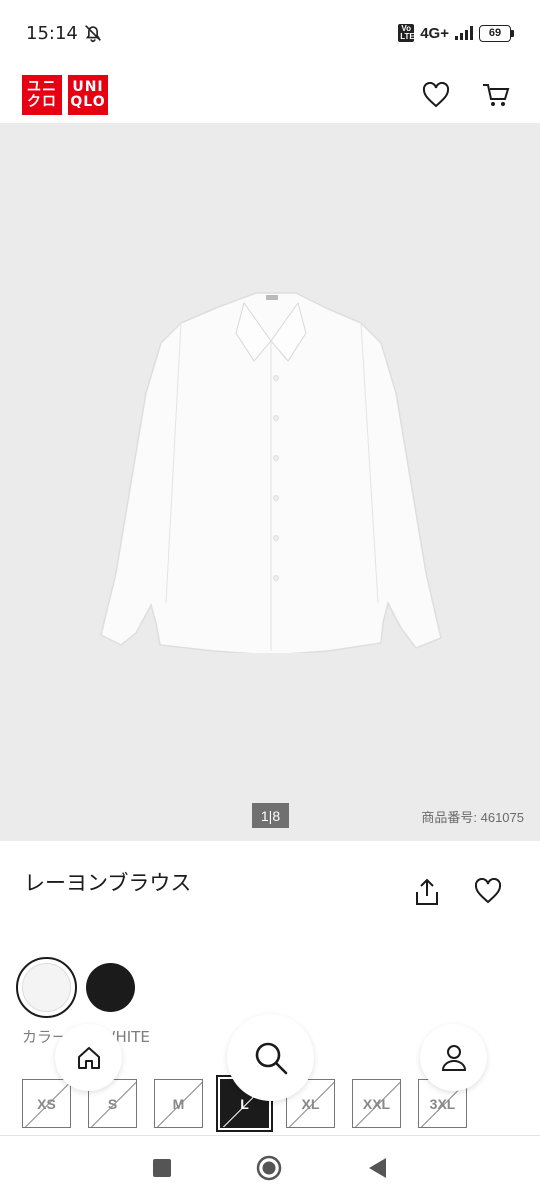 This screenshot has height=1200, width=540. What do you see at coordinates (472, 817) in the screenshot?
I see `product-code: 商品番号: 461075` at bounding box center [472, 817].